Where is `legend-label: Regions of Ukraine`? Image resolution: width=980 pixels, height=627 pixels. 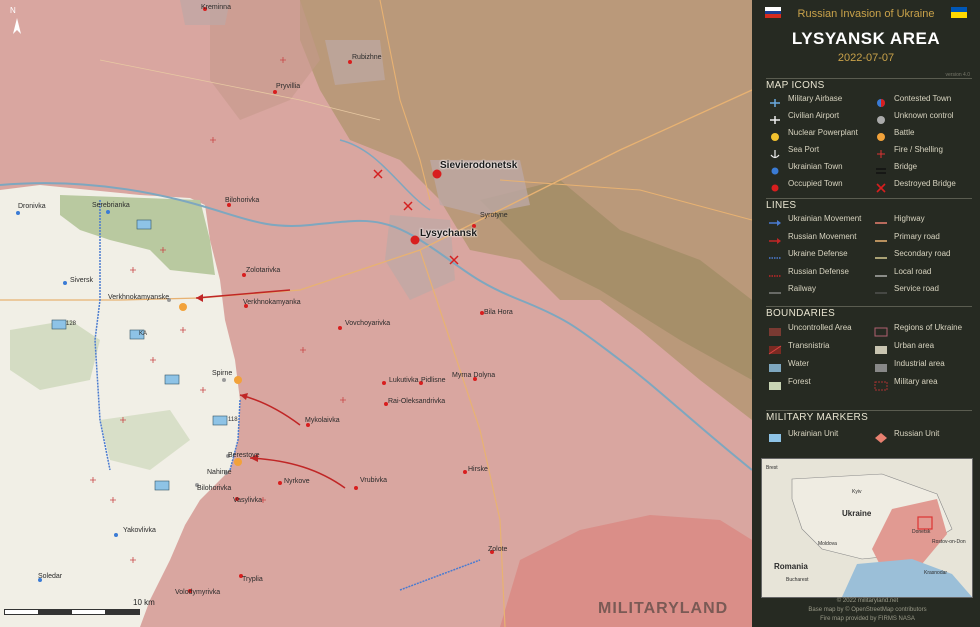 legend-label: Regions of Ukraine is located at coordinates (928, 327).